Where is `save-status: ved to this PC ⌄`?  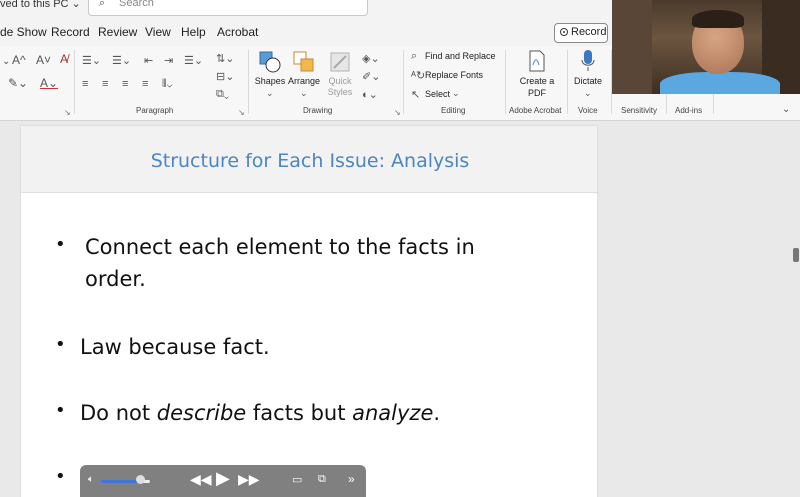 save-status: ved to this PC ⌄ is located at coordinates (40, 5).